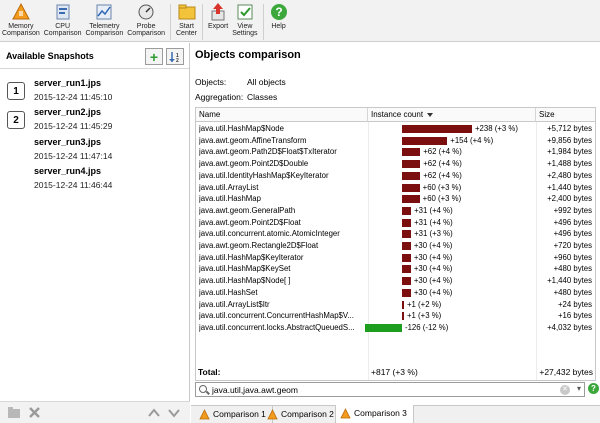  What do you see at coordinates (569, 327) in the screenshot?
I see `size-cell: +4,032 bytes` at bounding box center [569, 327].